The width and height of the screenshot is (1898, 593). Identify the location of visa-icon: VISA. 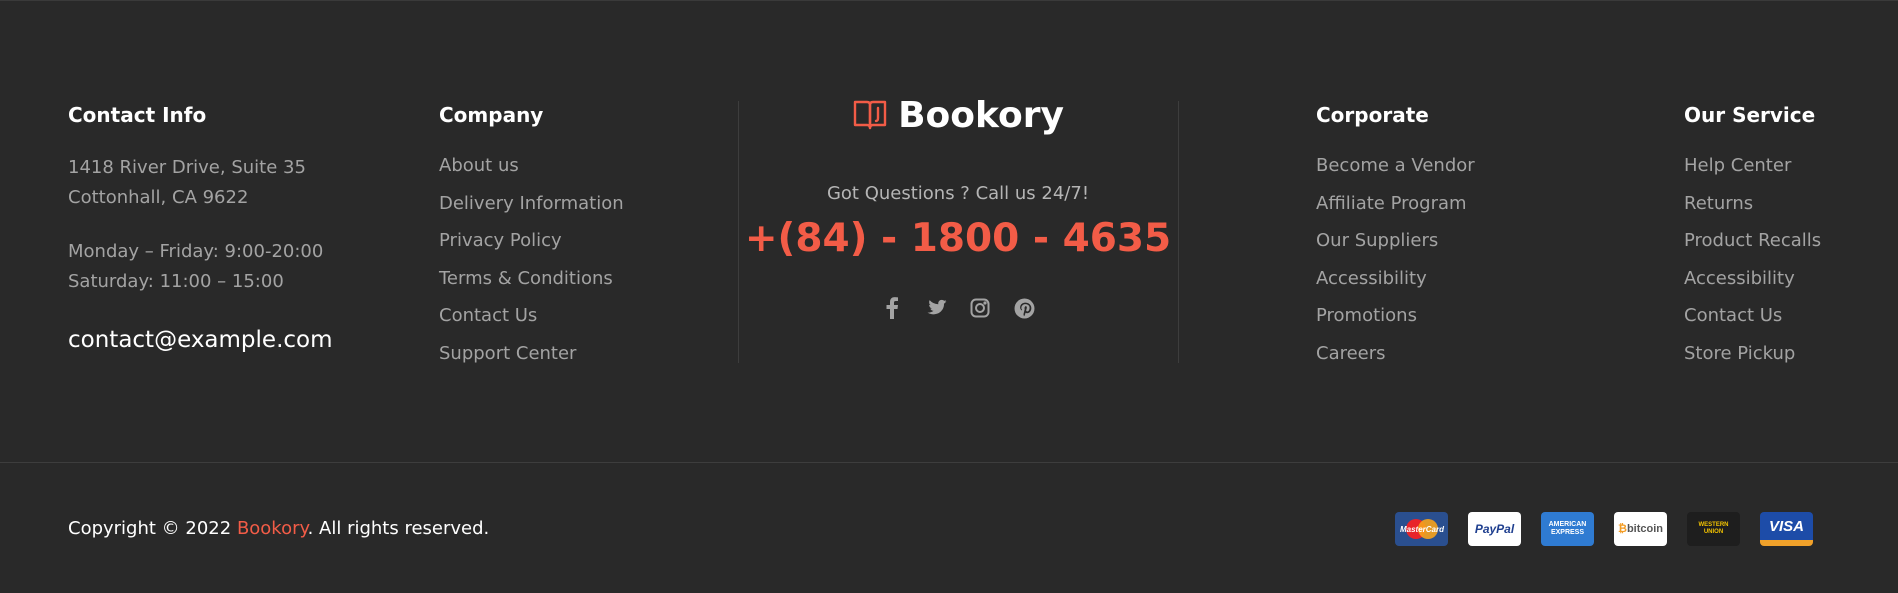
(1786, 529).